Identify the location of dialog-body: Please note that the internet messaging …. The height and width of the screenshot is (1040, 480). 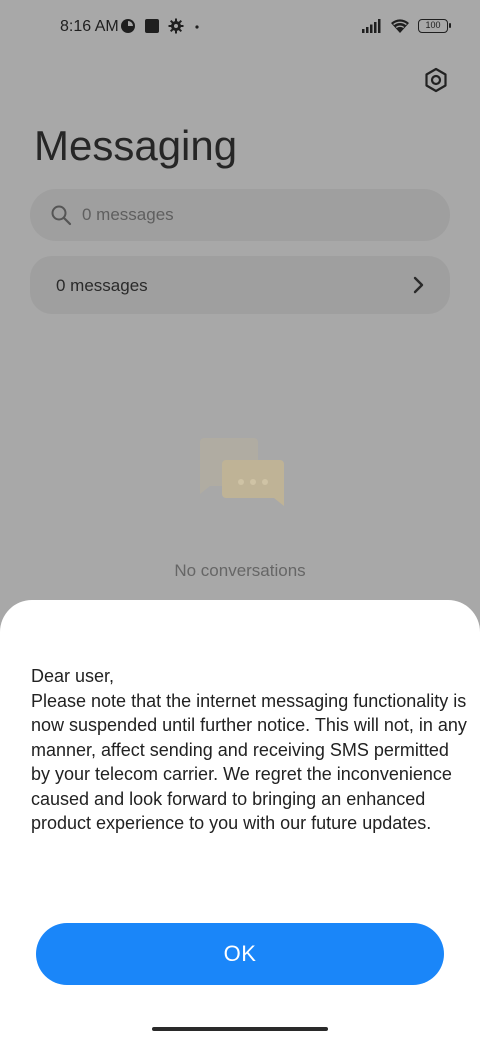
(249, 762).